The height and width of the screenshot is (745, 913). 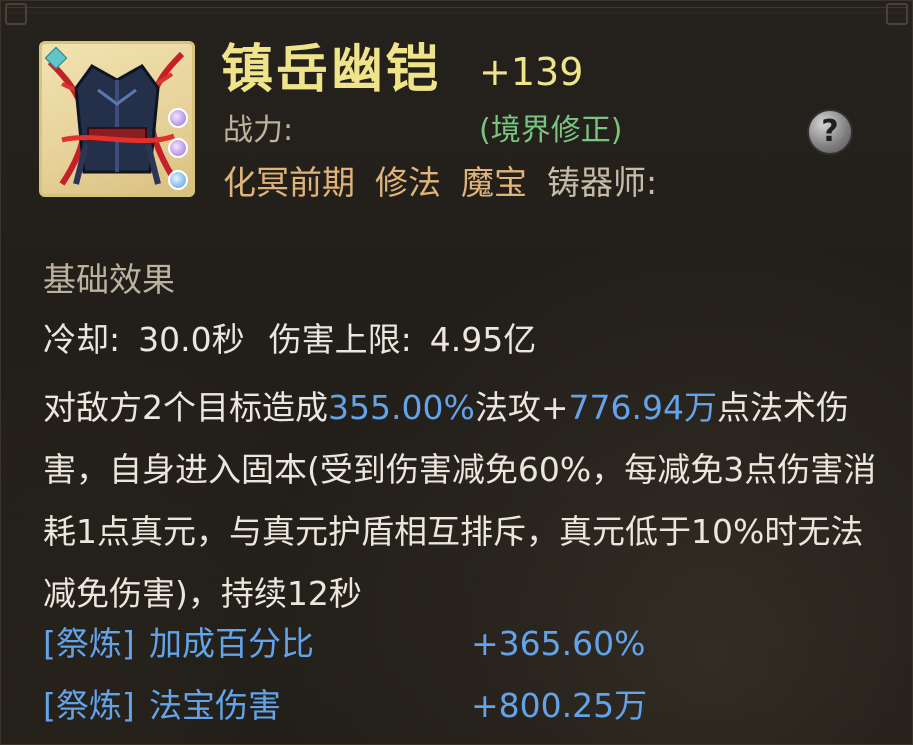 What do you see at coordinates (494, 182) in the screenshot?
I see `type-tag: 魔宝` at bounding box center [494, 182].